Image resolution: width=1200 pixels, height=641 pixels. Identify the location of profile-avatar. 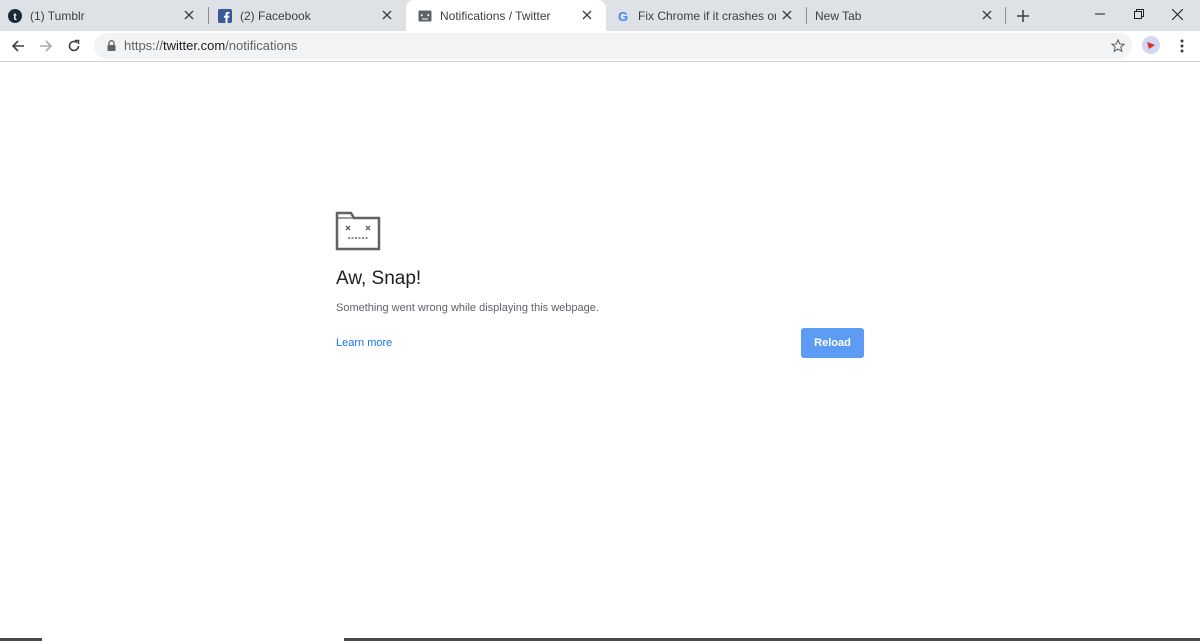
(1151, 45).